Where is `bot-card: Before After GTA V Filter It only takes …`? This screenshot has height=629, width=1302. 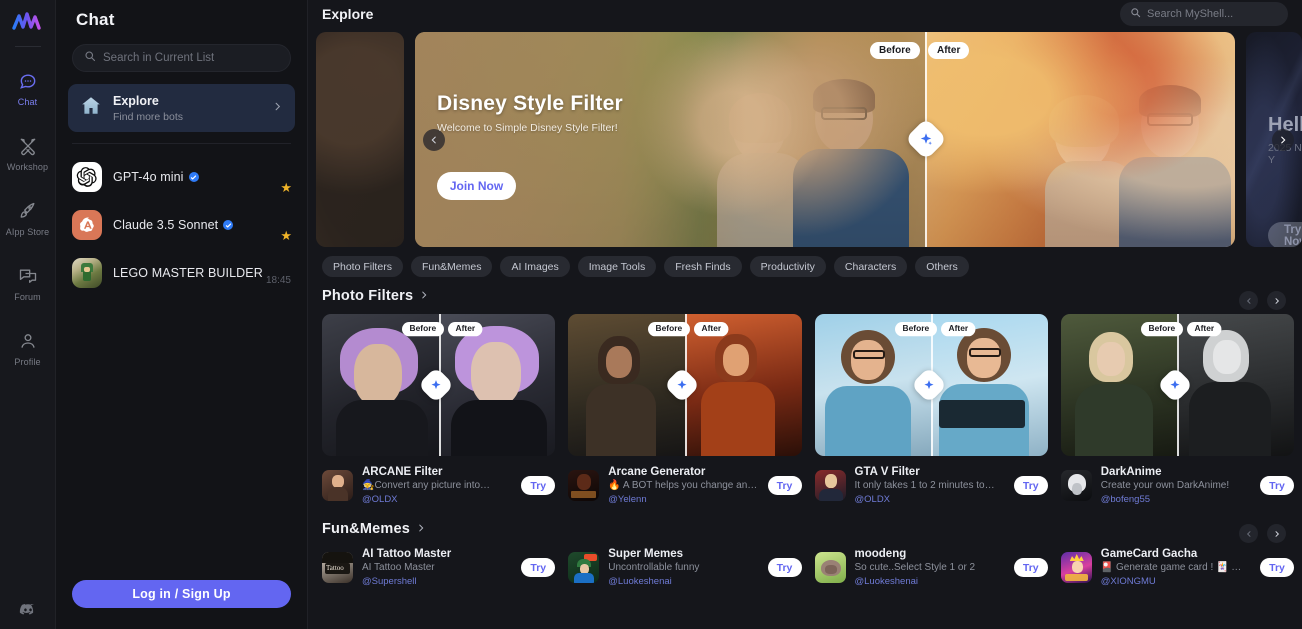 bot-card: Before After GTA V Filter It only takes … is located at coordinates (931, 410).